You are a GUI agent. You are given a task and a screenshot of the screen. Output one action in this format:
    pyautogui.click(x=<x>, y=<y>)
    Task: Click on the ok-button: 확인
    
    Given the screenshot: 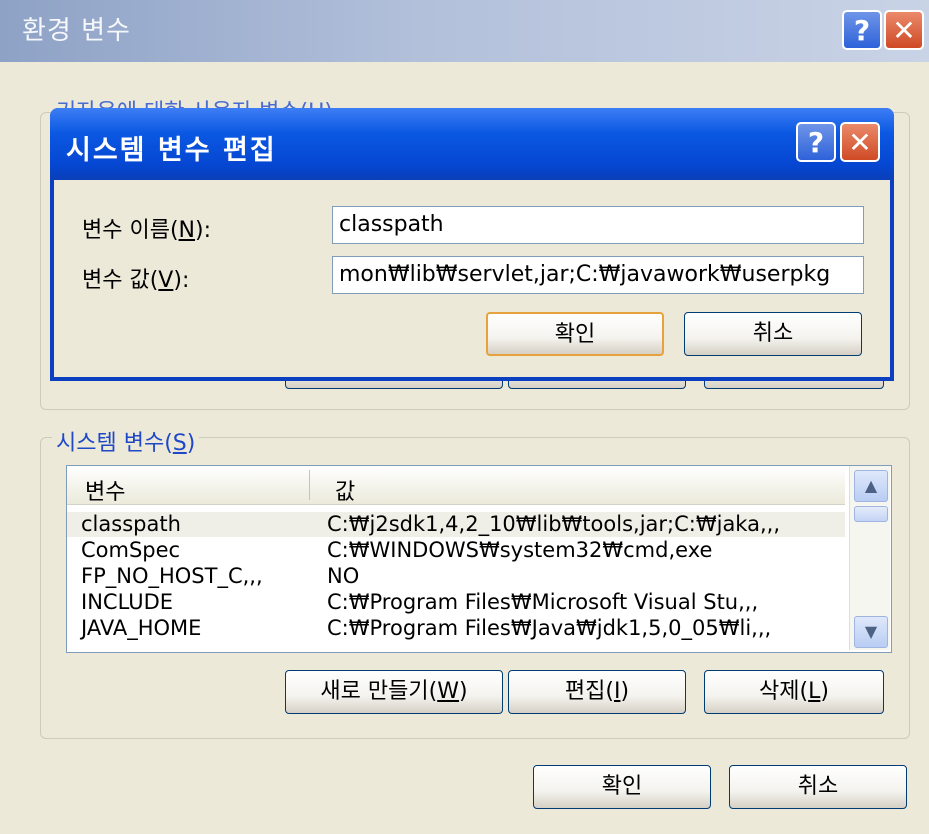 What is the action you would take?
    pyautogui.click(x=622, y=787)
    